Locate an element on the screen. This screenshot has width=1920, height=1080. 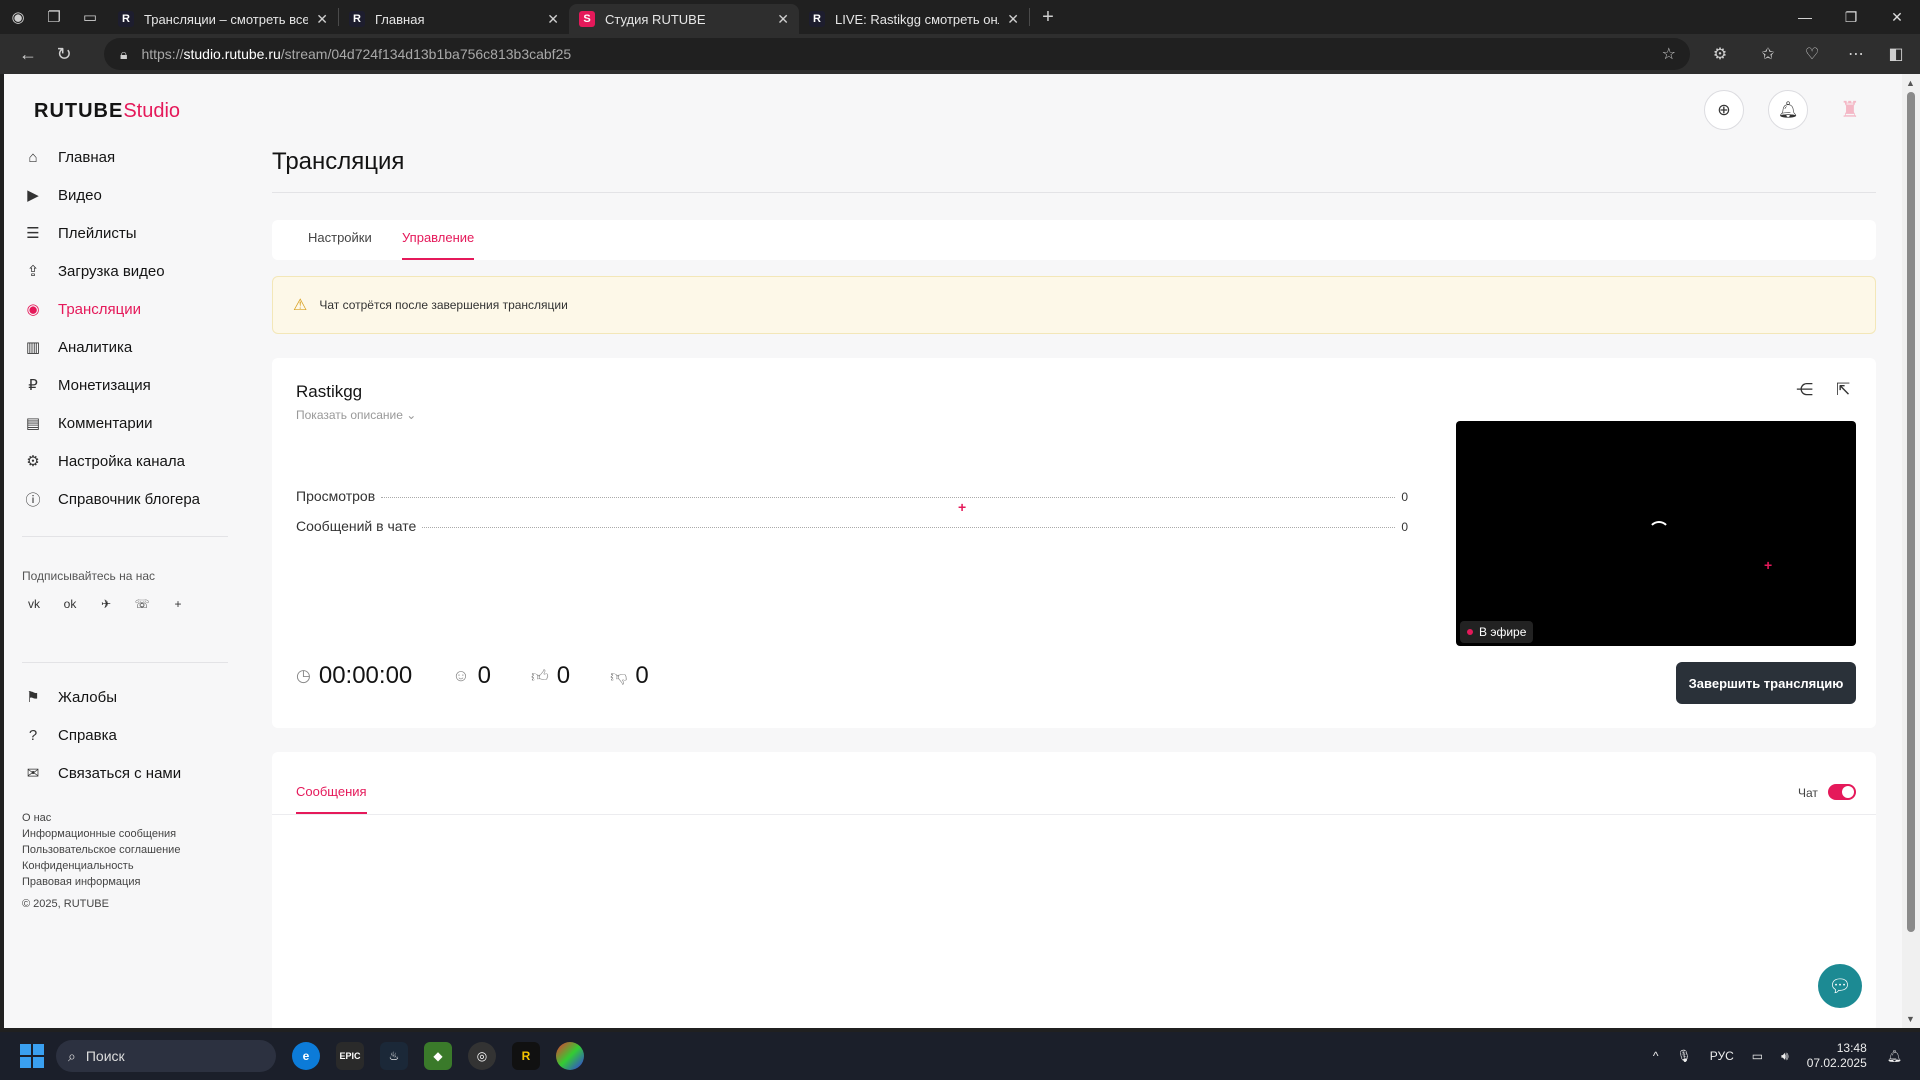
browser-essentials-icon: ♡ is located at coordinates (1812, 54).